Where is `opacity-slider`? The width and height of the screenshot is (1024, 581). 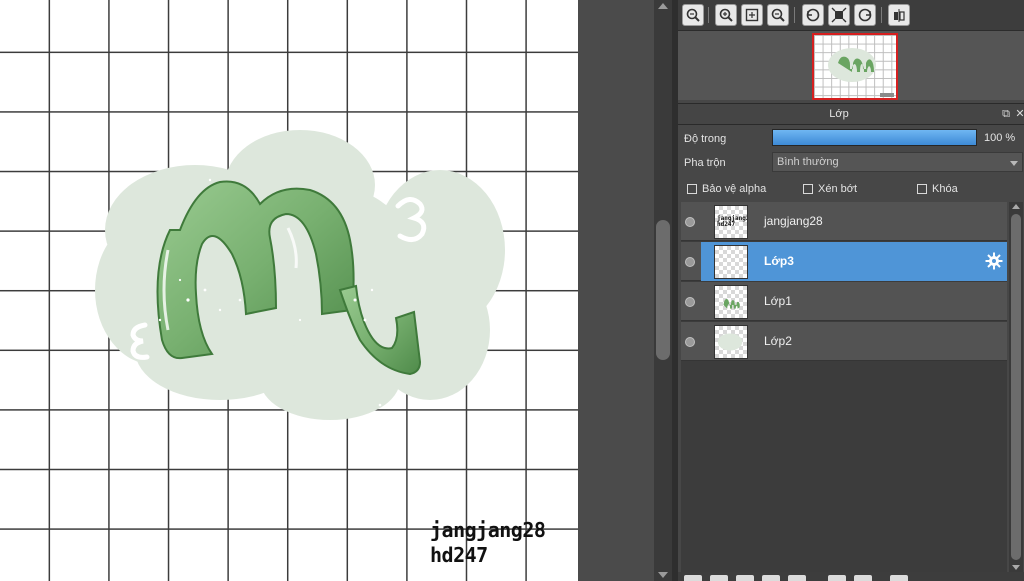 opacity-slider is located at coordinates (874, 137).